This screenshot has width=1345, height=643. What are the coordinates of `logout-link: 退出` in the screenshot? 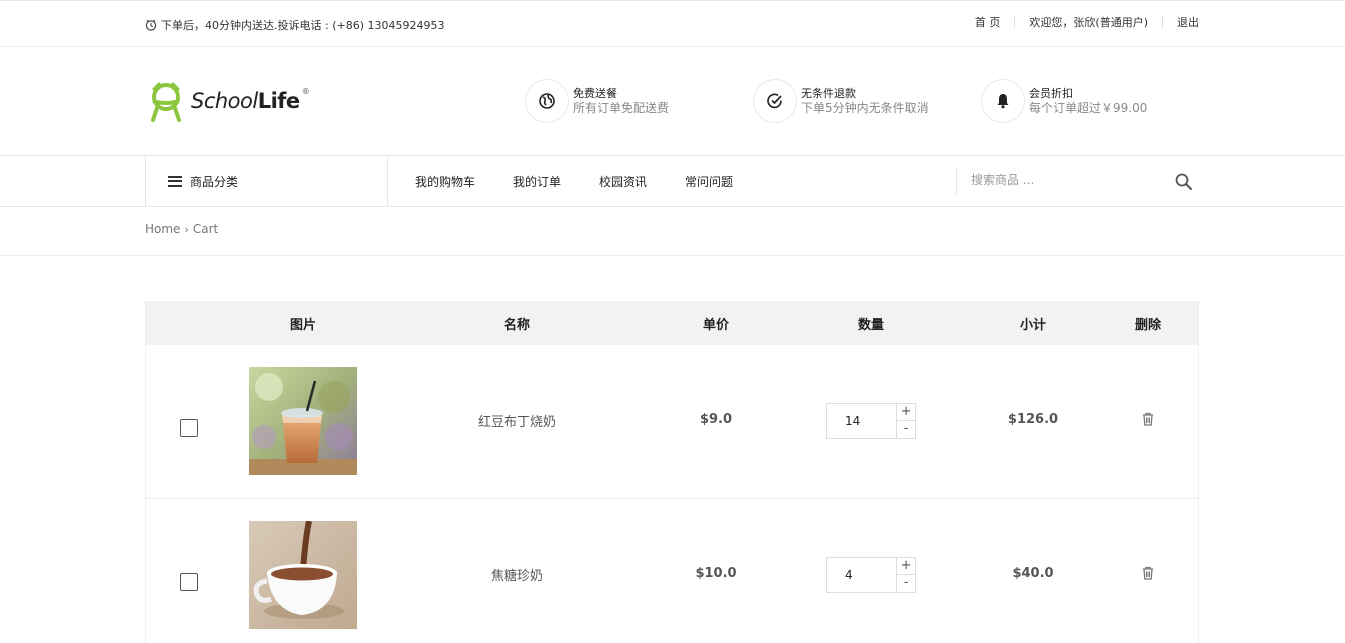 It's located at (1181, 22).